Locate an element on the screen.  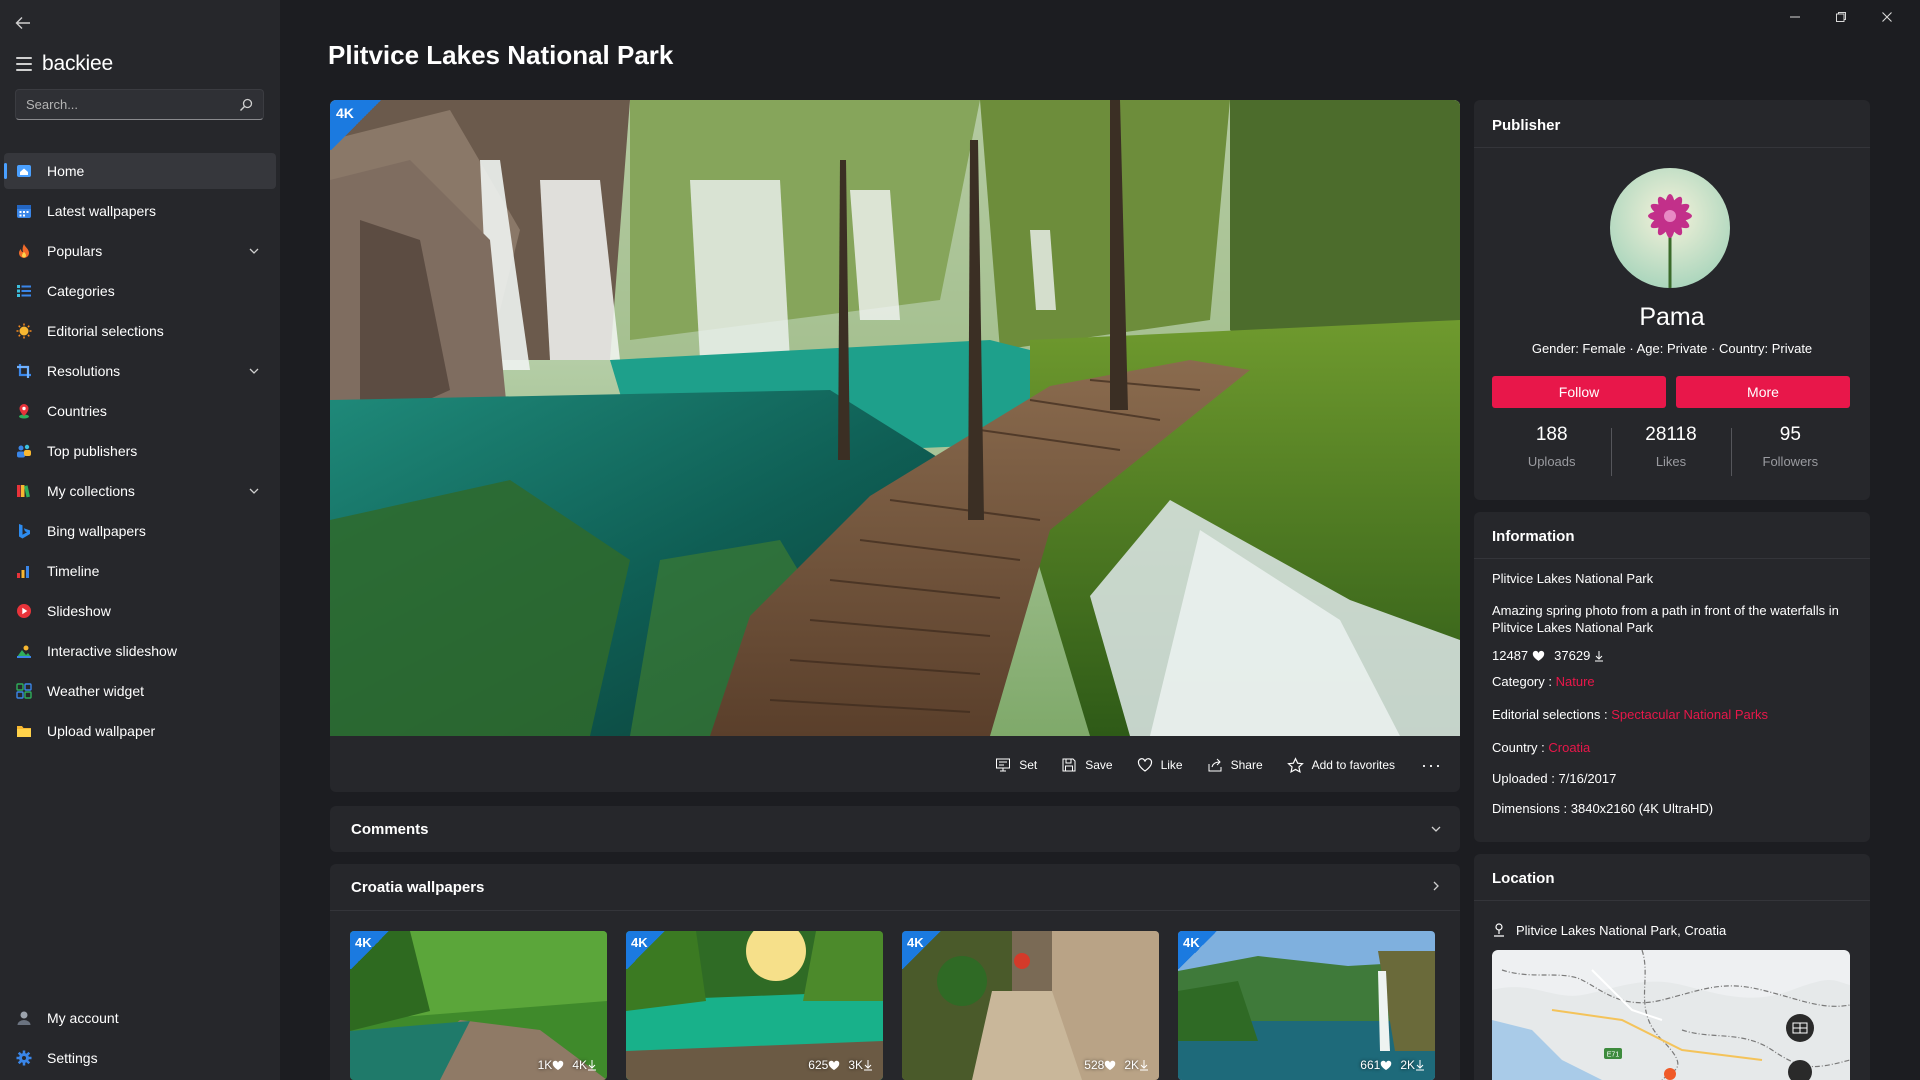
sidebar-item-top-publishers: Top publishers is located at coordinates (140, 451).